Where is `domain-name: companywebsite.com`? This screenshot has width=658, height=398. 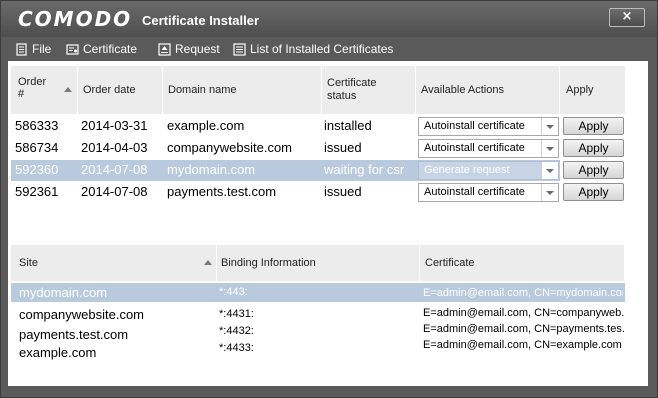 domain-name: companywebsite.com is located at coordinates (229, 147).